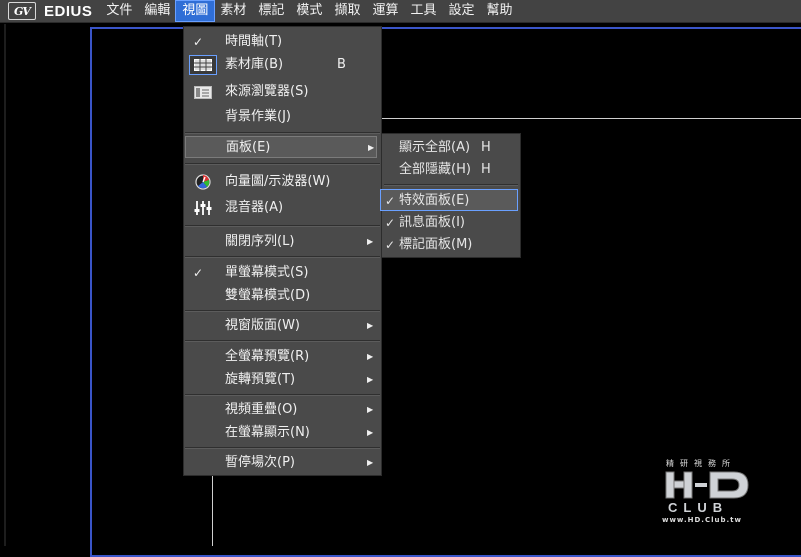  Describe the element at coordinates (233, 11) in the screenshot. I see `menu-clip: 素材` at that location.